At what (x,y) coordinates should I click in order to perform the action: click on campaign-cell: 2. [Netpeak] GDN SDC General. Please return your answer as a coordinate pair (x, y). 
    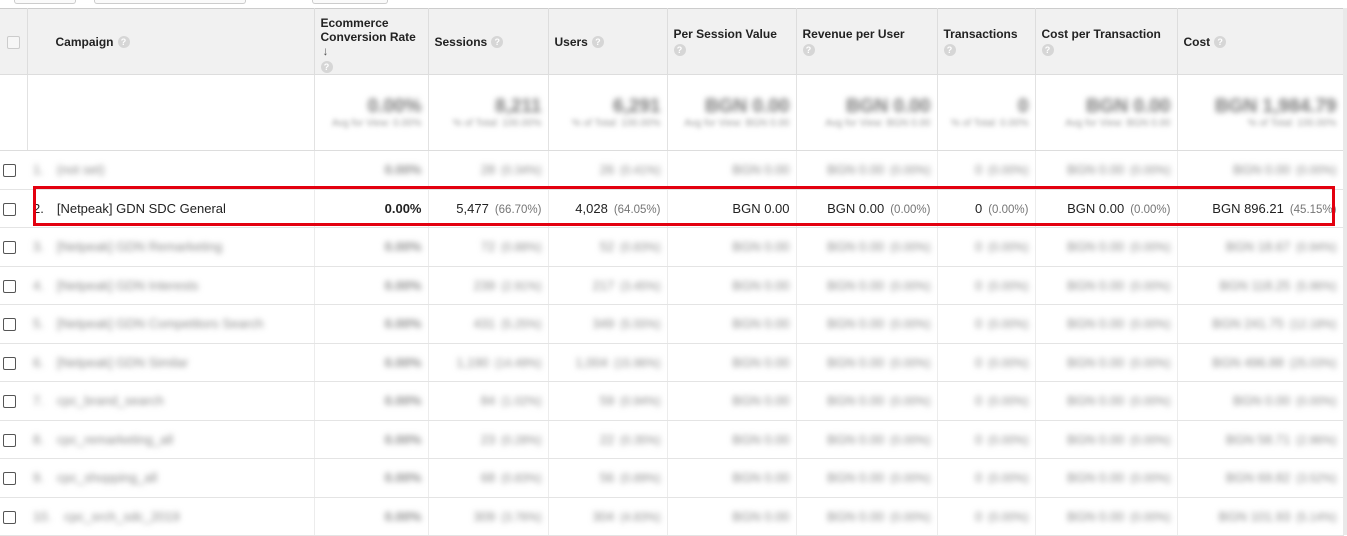
    Looking at the image, I should click on (171, 208).